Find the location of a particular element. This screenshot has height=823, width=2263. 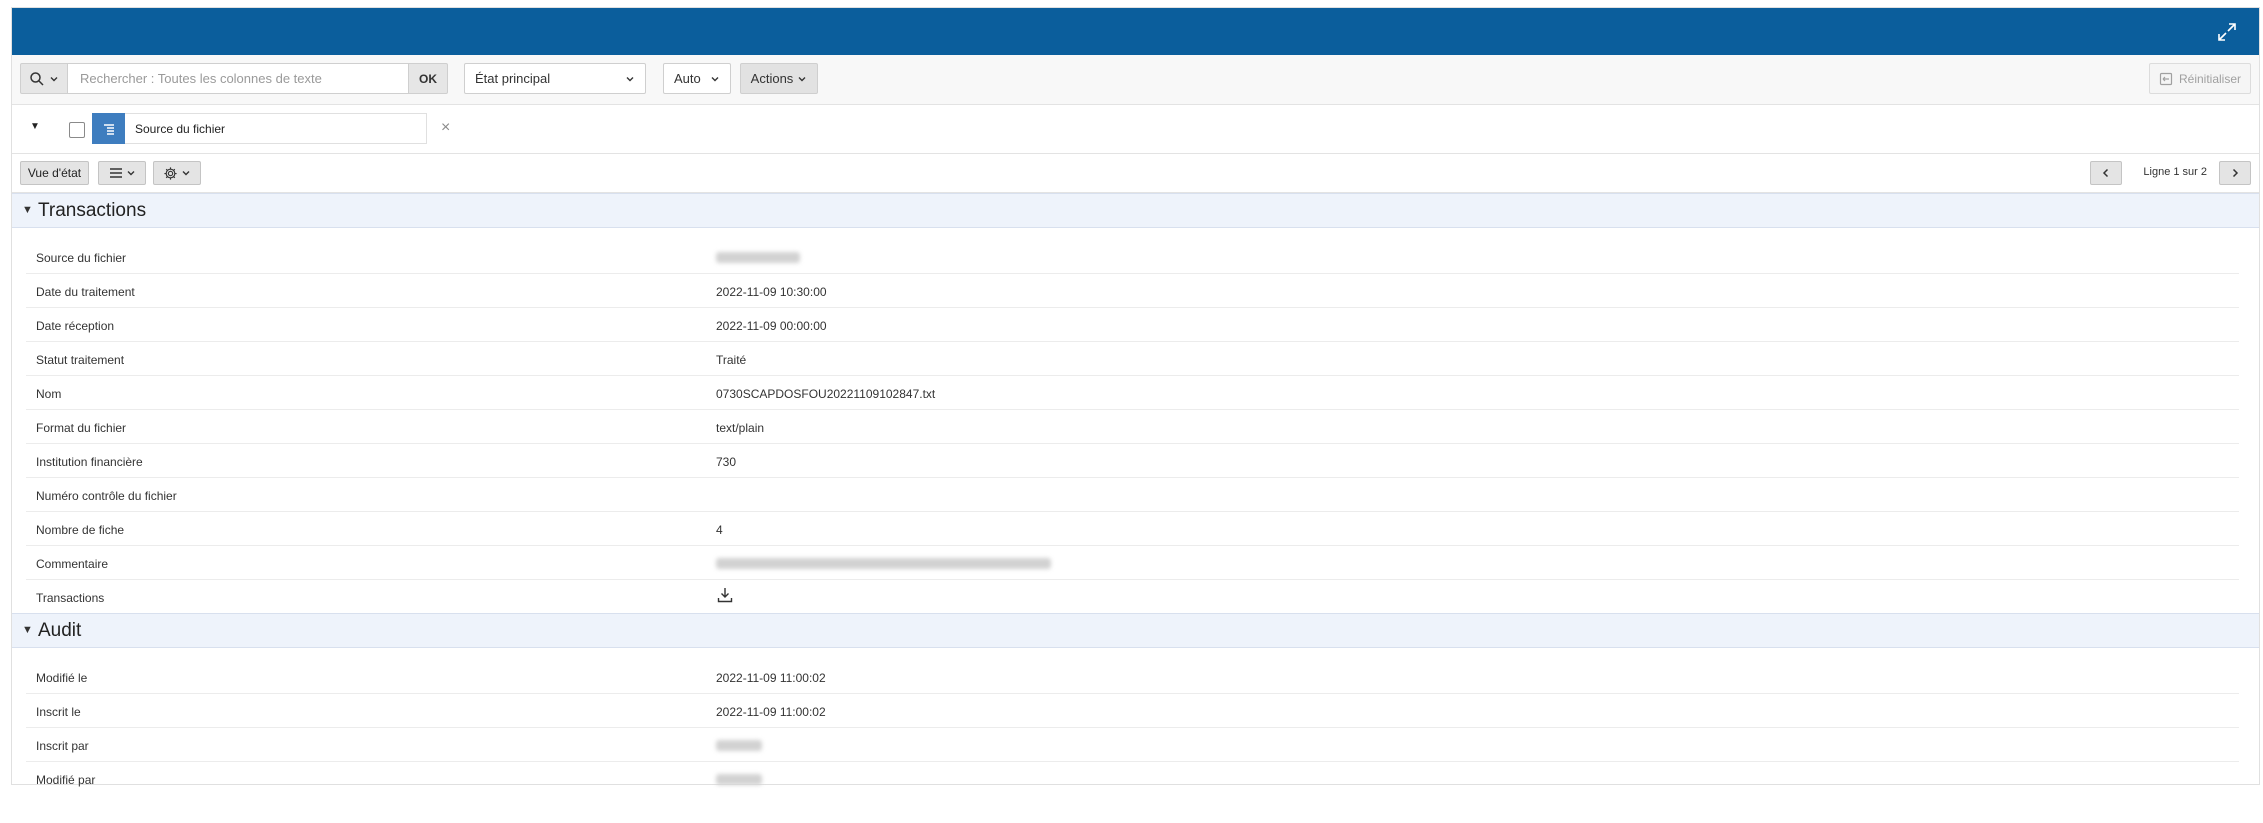

rows-select-value: Auto is located at coordinates (687, 78).